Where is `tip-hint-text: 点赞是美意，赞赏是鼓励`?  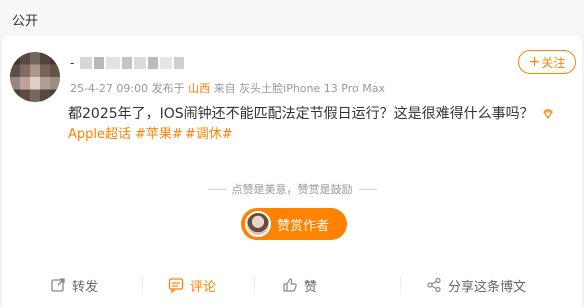 tip-hint-text: 点赞是美意，赞赏是鼓励 is located at coordinates (292, 189).